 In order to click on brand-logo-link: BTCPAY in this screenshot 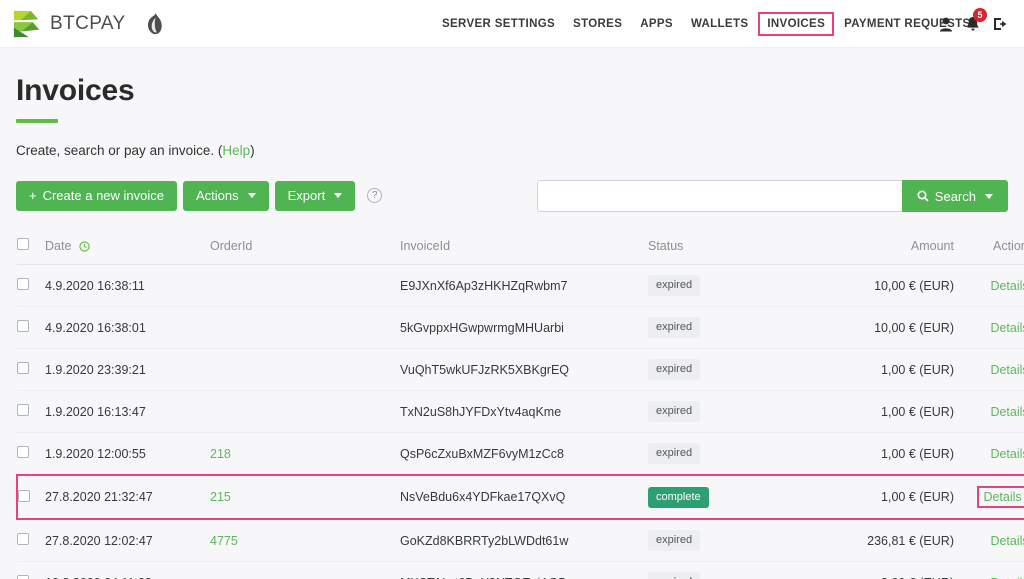, I will do `click(89, 24)`.